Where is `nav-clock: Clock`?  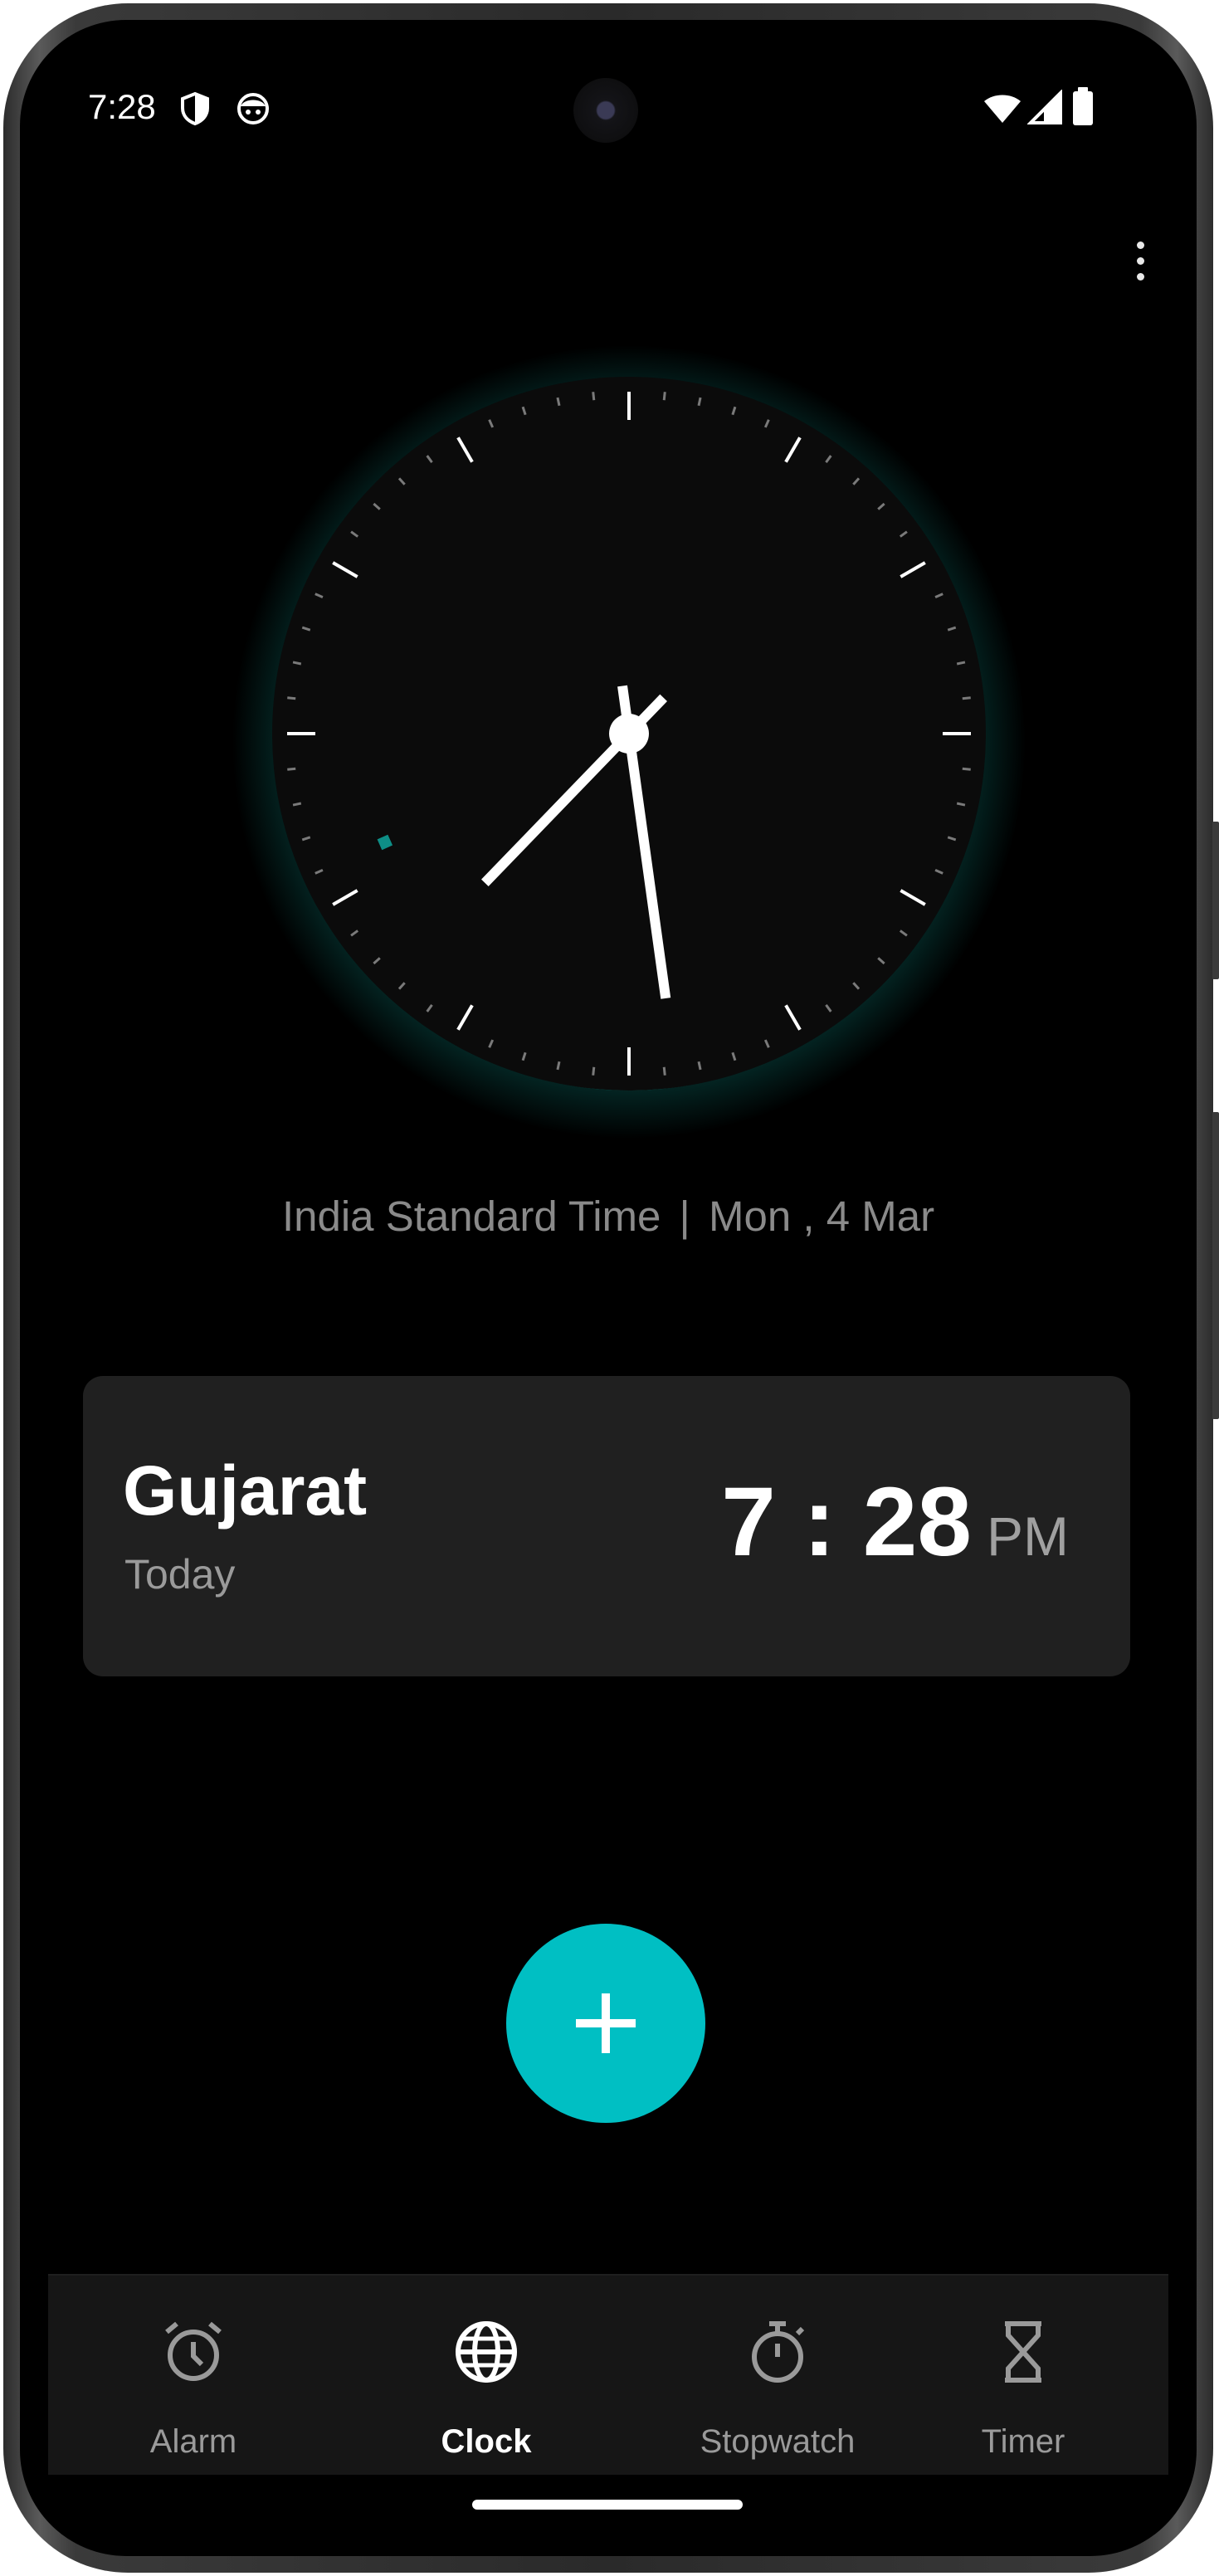 nav-clock: Clock is located at coordinates (486, 2376).